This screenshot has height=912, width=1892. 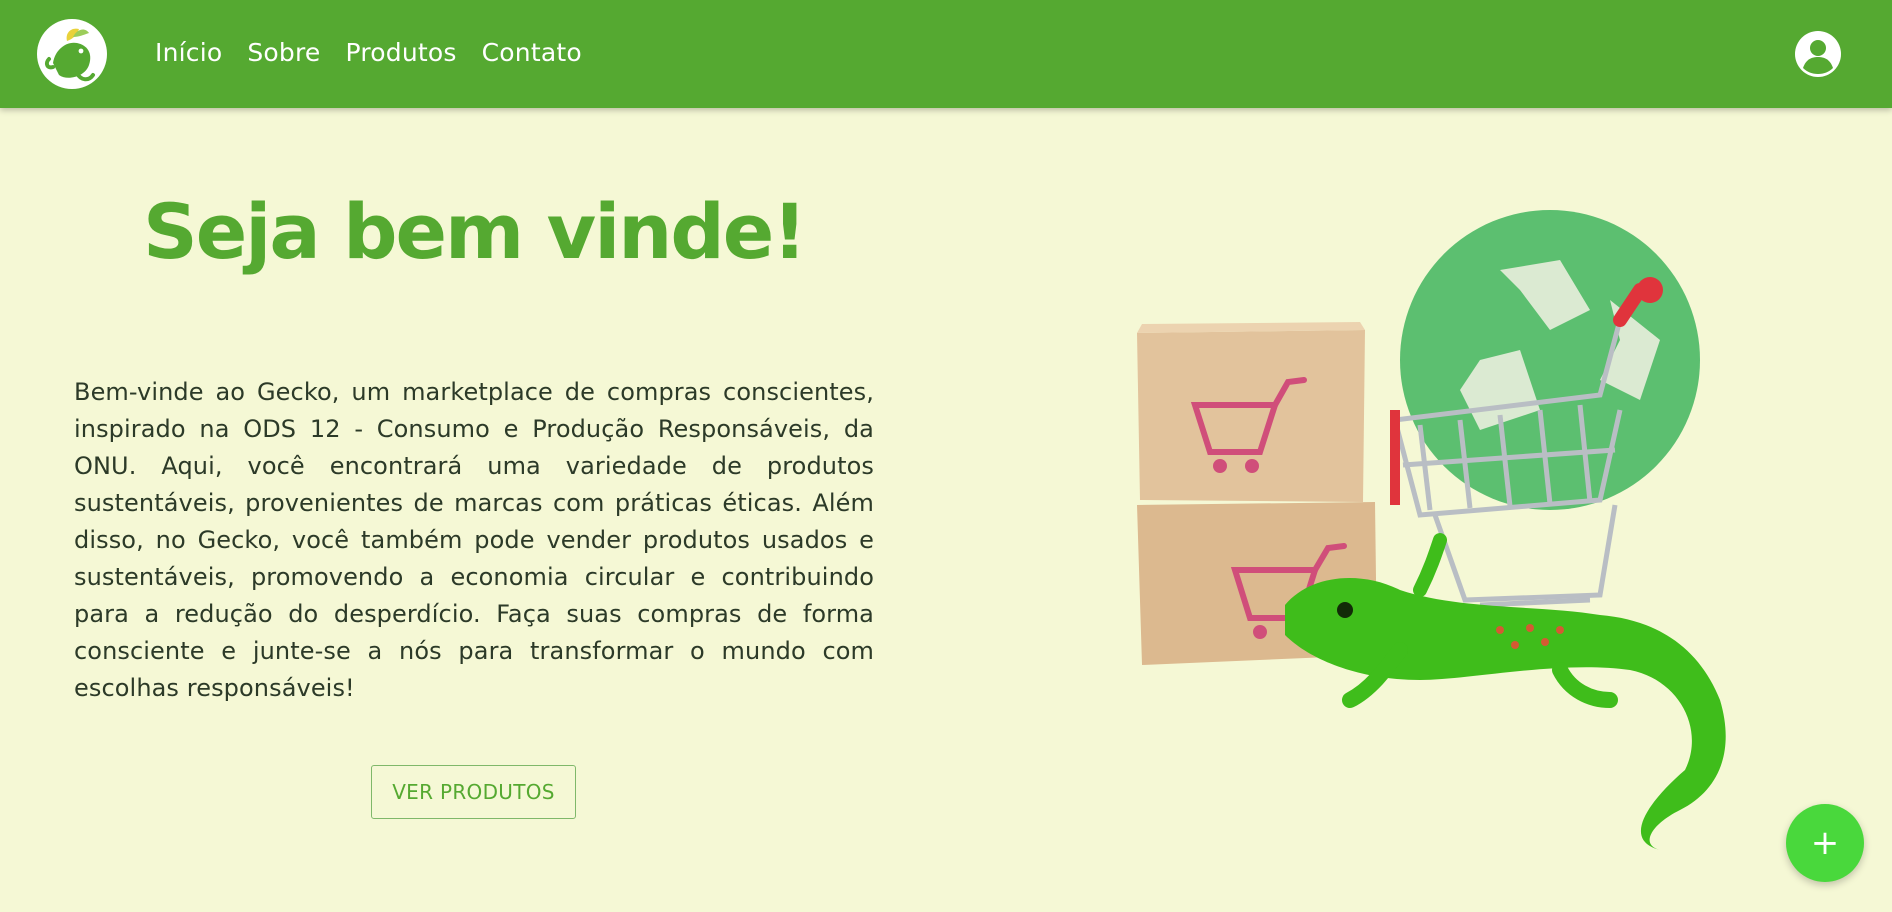 What do you see at coordinates (188, 53) in the screenshot?
I see `nav-link-inicio: Início` at bounding box center [188, 53].